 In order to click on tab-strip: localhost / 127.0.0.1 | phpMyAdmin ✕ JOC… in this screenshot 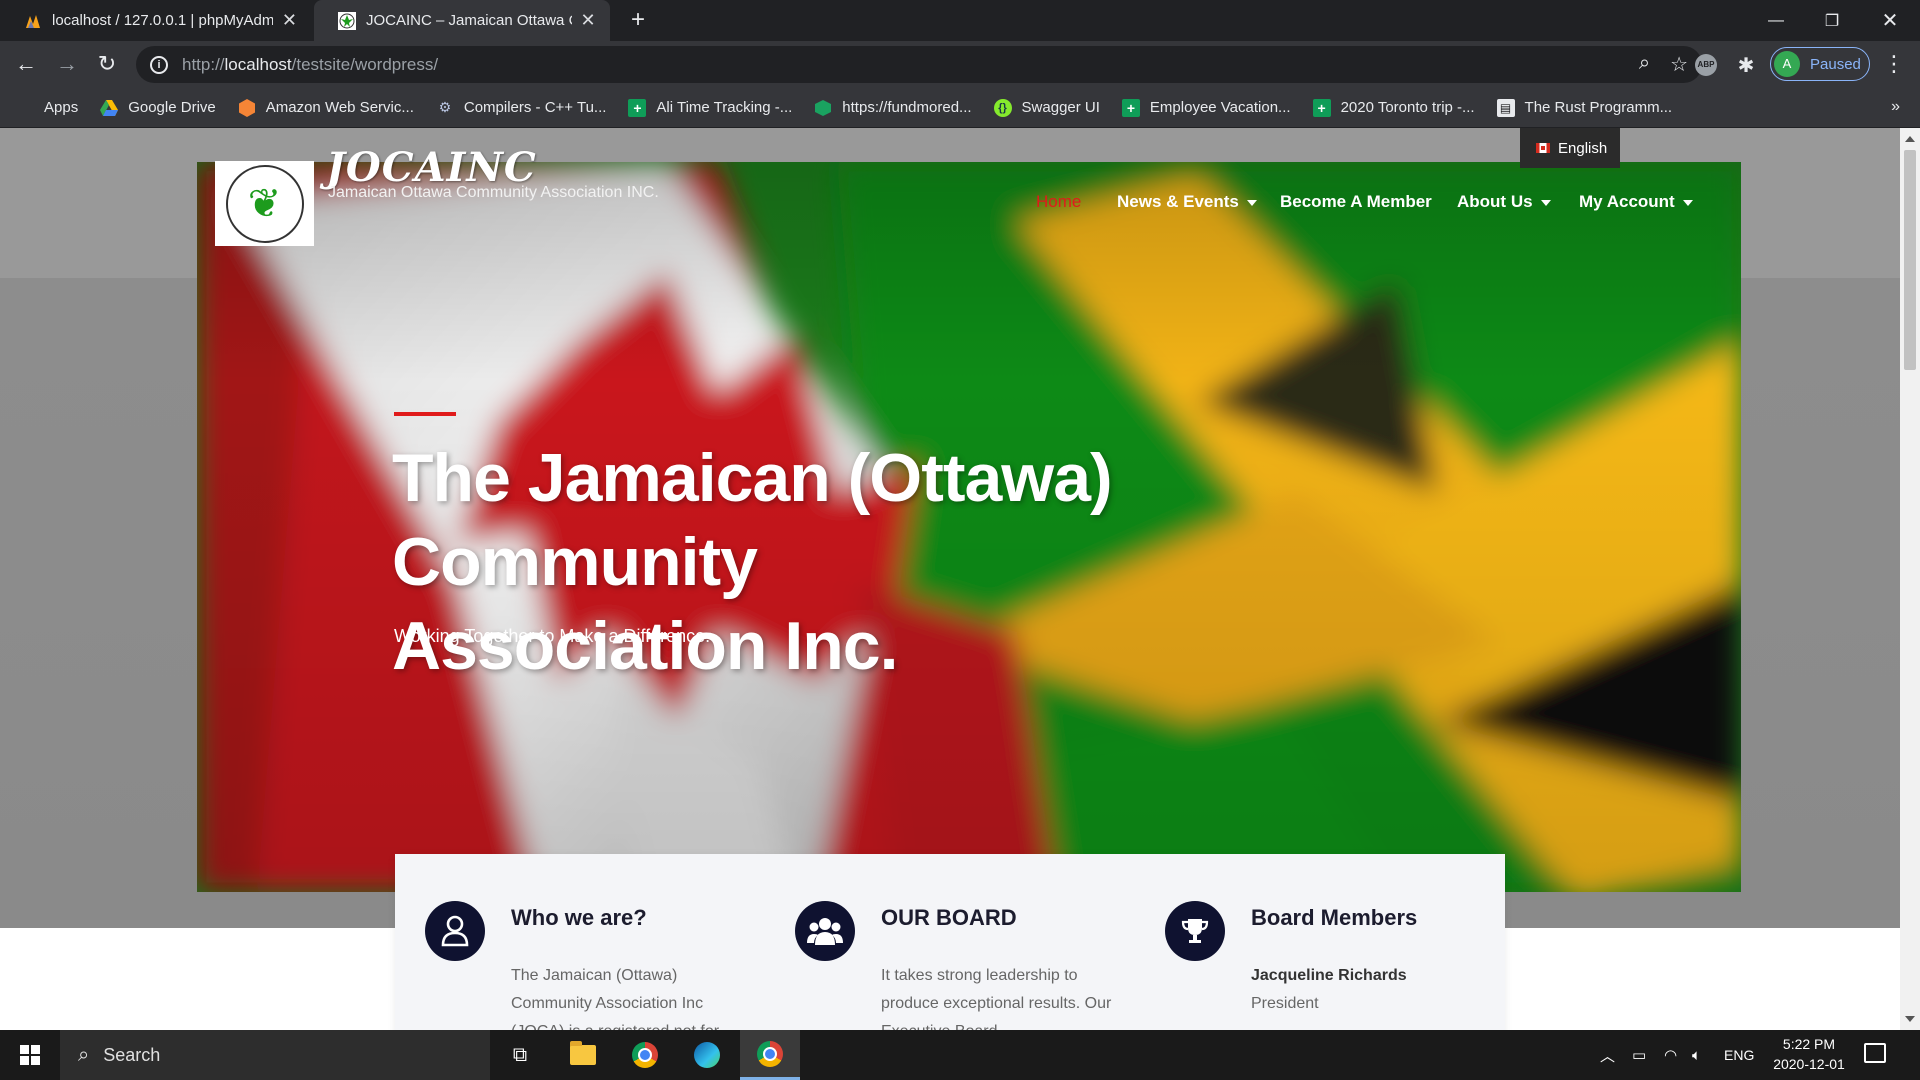, I will do `click(960, 20)`.